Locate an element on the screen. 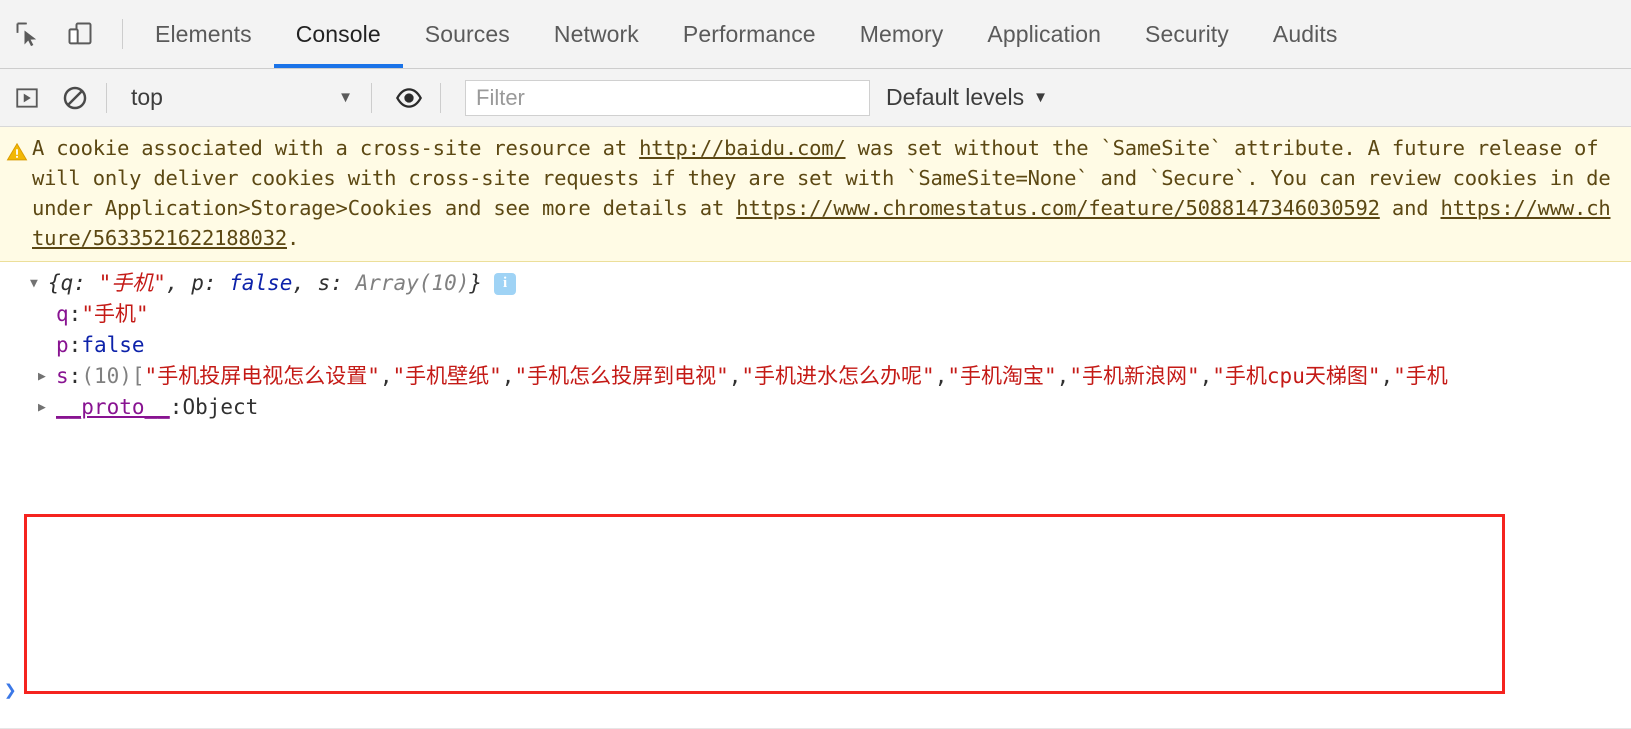 This screenshot has width=1631, height=729. log-levels-dropdown: Default levels ▼ is located at coordinates (967, 97).